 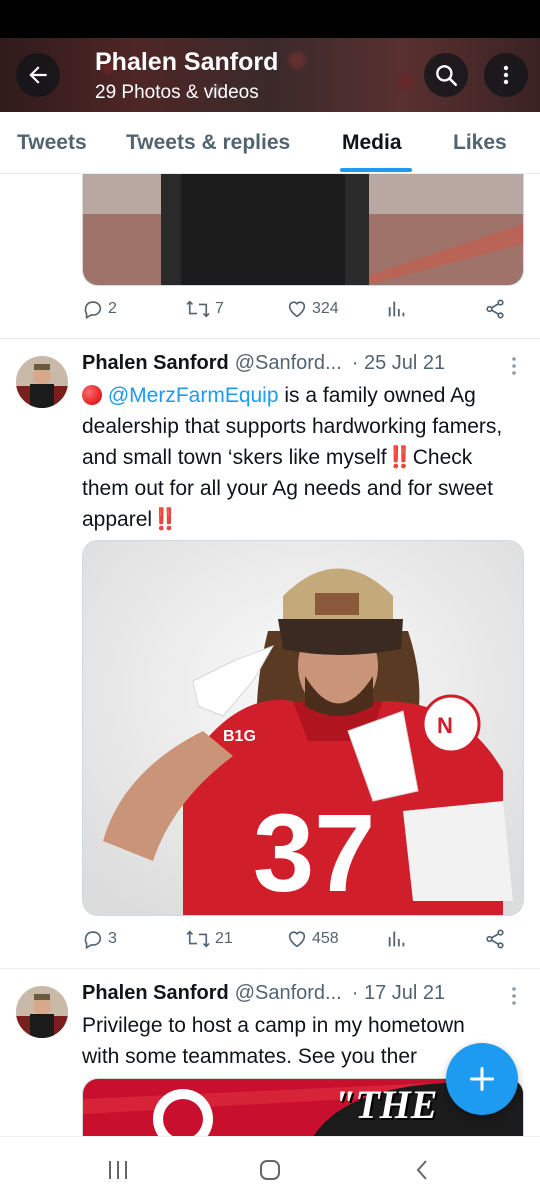 I want to click on svg-text: N, so click(x=445, y=725).